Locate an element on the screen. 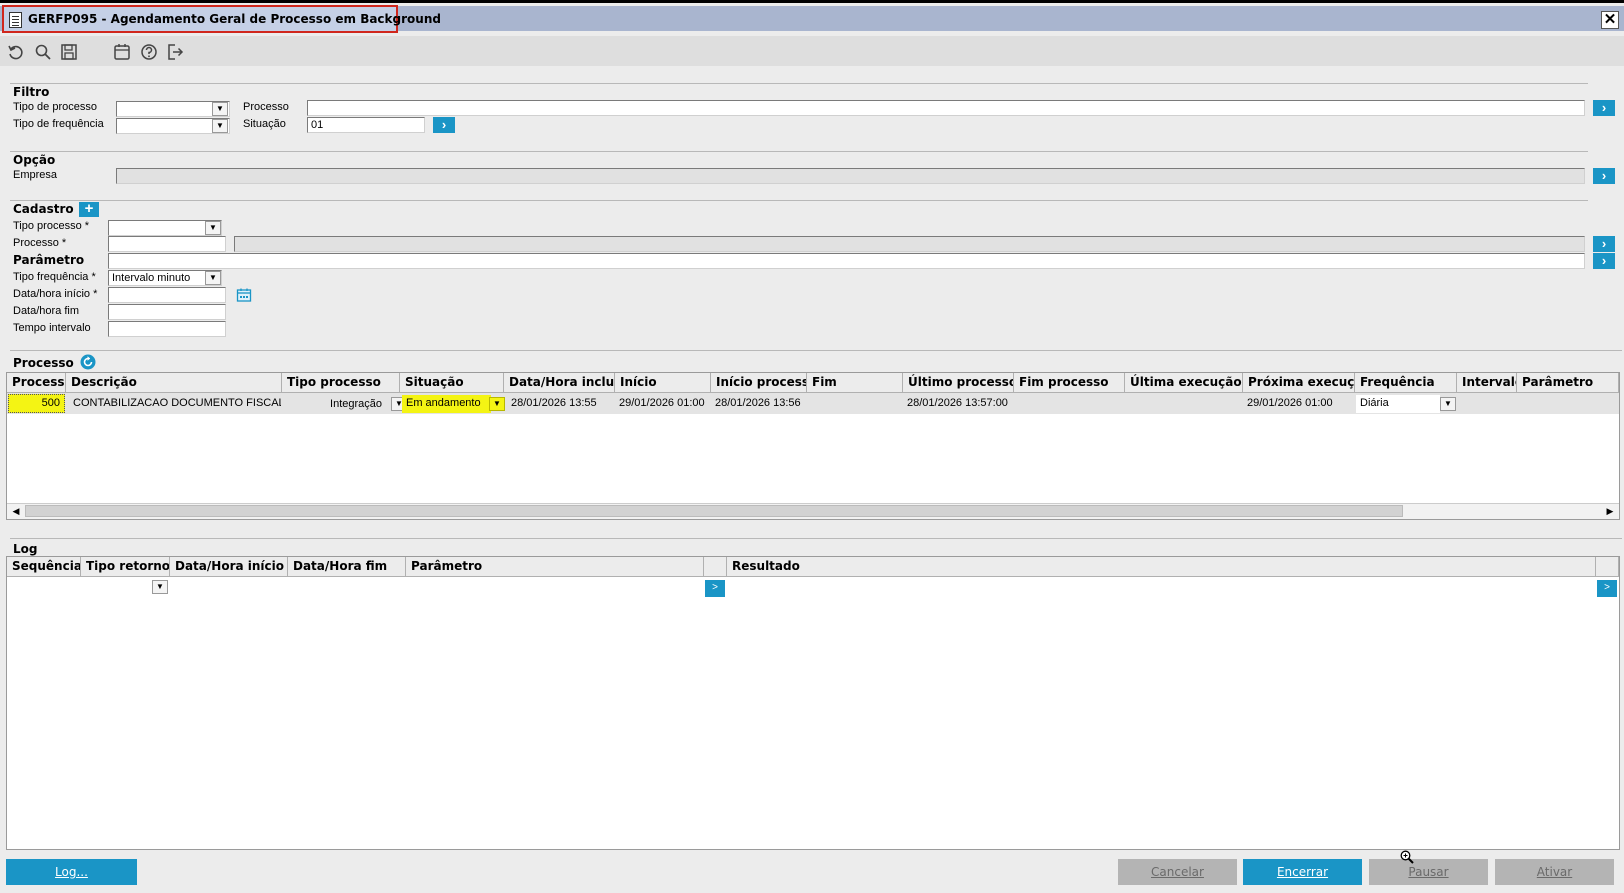  save-icon is located at coordinates (69, 52).